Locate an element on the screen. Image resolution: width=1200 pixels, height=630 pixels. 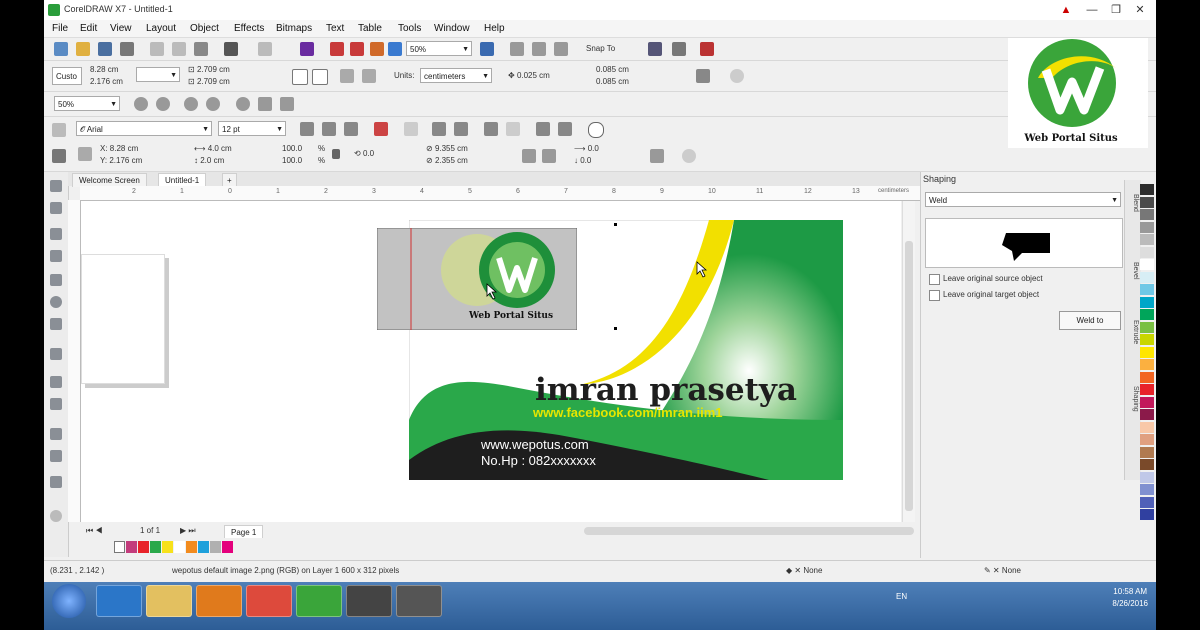
page-size-select: ▼ is located at coordinates (158, 74).